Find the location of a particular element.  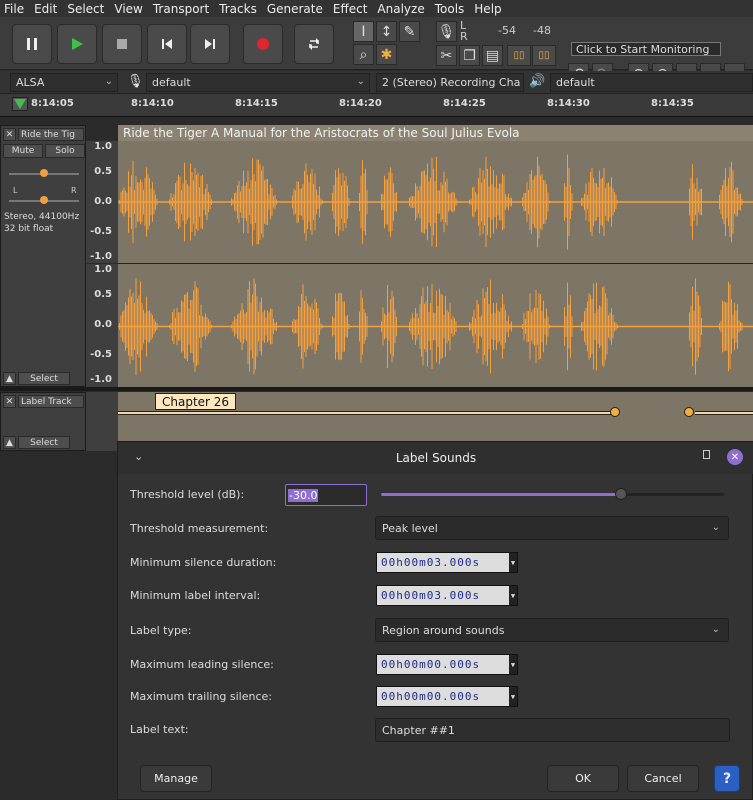

recording-channels-select: 2 (Stereo) Recording Char is located at coordinates (450, 82).